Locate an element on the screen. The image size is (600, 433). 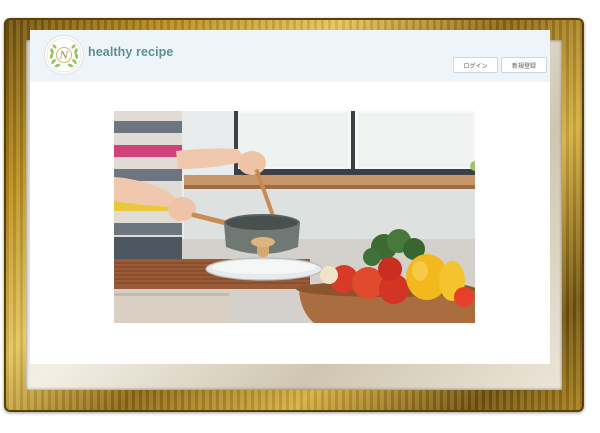
leaf-wreath-icon: N is located at coordinates (64, 55).